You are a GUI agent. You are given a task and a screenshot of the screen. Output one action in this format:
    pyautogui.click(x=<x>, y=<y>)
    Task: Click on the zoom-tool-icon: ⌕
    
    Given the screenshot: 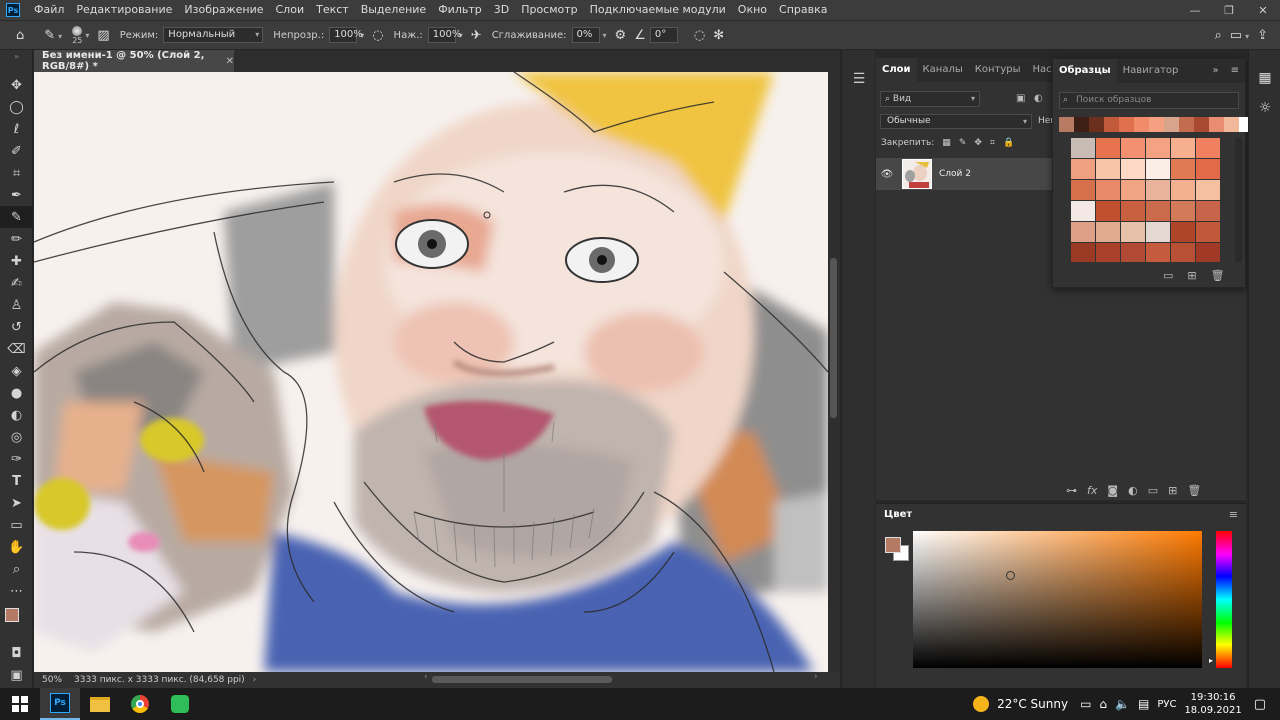 What is the action you would take?
    pyautogui.click(x=16, y=569)
    